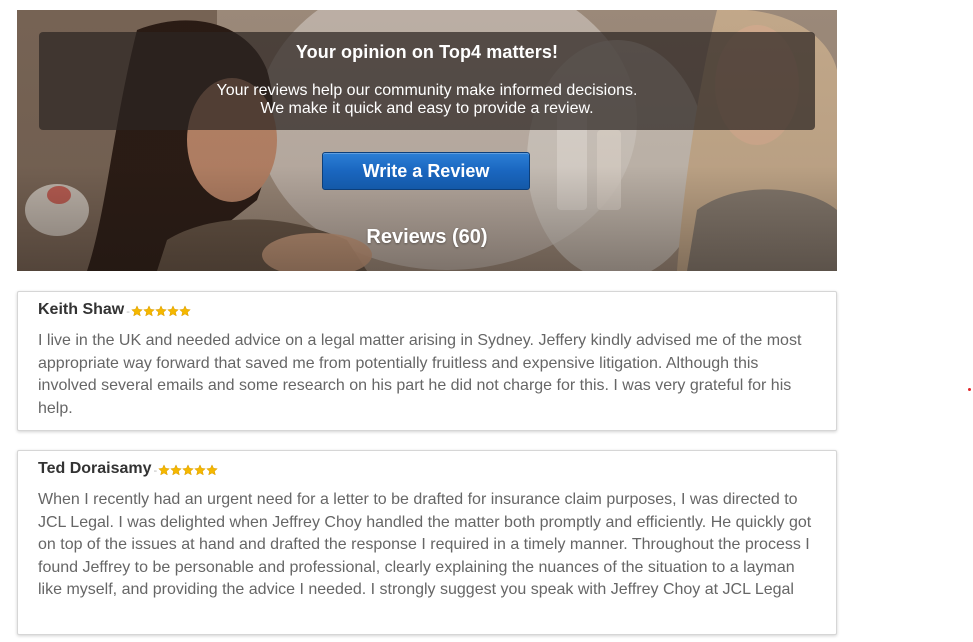 This screenshot has height=642, width=973. Describe the element at coordinates (426, 171) in the screenshot. I see `write-review-button: Write a Review` at that location.